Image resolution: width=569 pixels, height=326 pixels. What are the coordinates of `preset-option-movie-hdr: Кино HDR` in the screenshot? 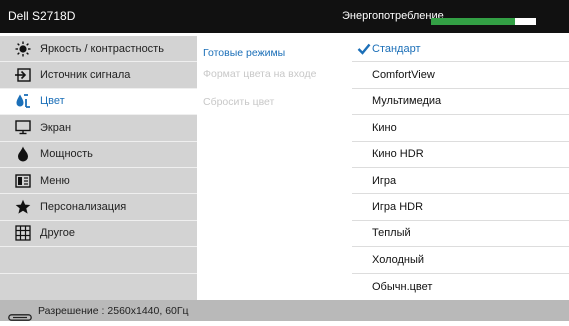 It's located at (460, 155).